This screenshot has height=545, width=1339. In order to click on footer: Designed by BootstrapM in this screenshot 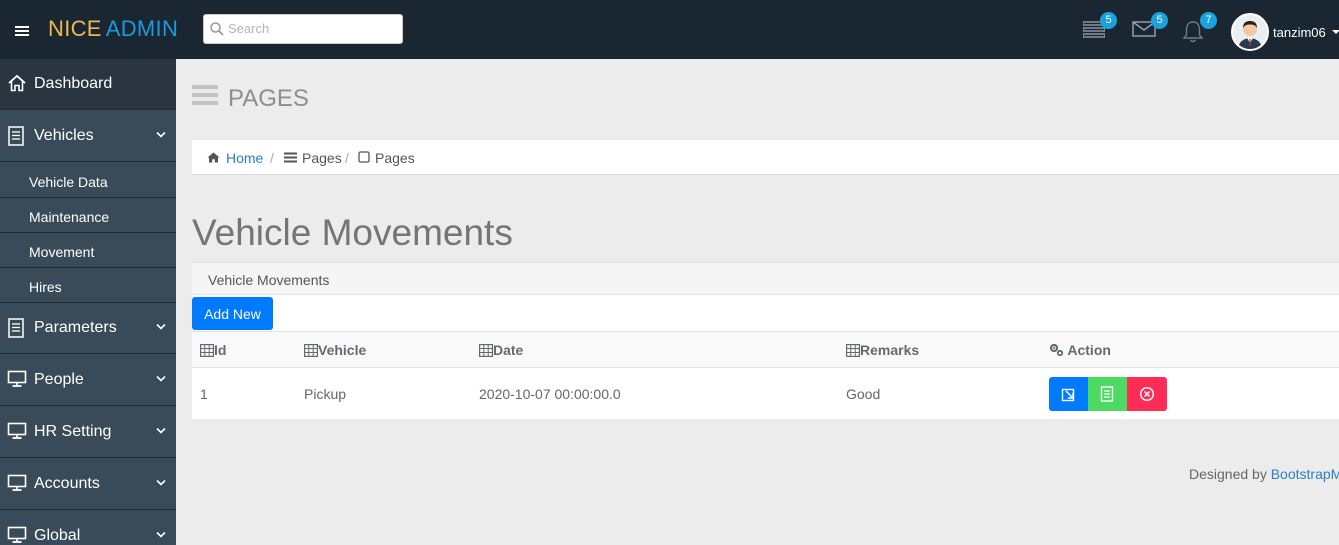, I will do `click(1264, 474)`.